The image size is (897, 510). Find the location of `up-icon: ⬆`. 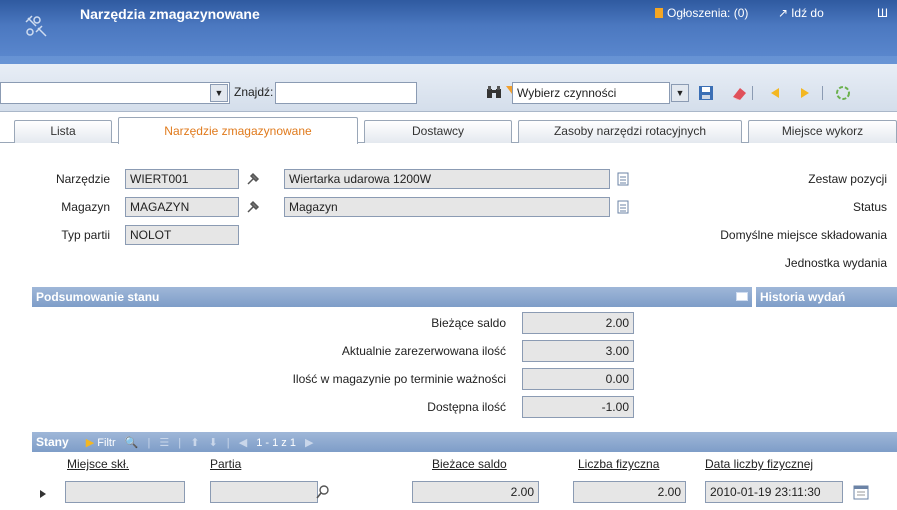

up-icon: ⬆ is located at coordinates (194, 443).